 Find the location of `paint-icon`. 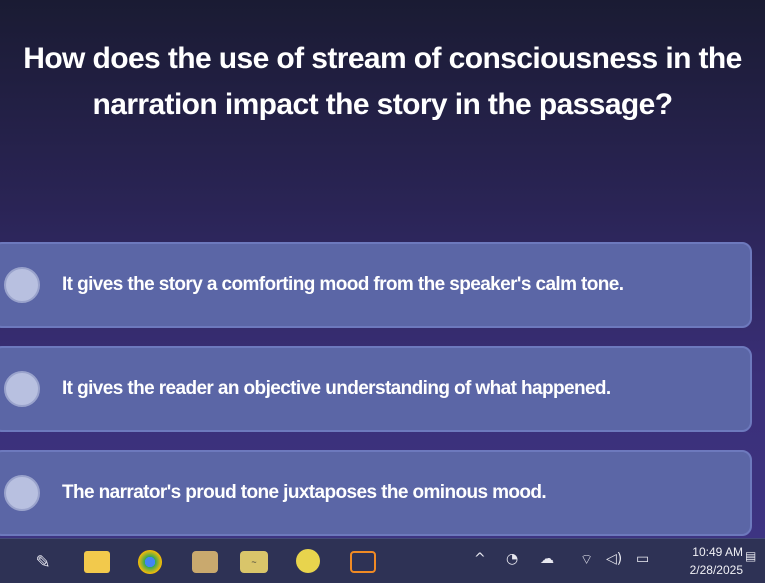

paint-icon is located at coordinates (308, 561).